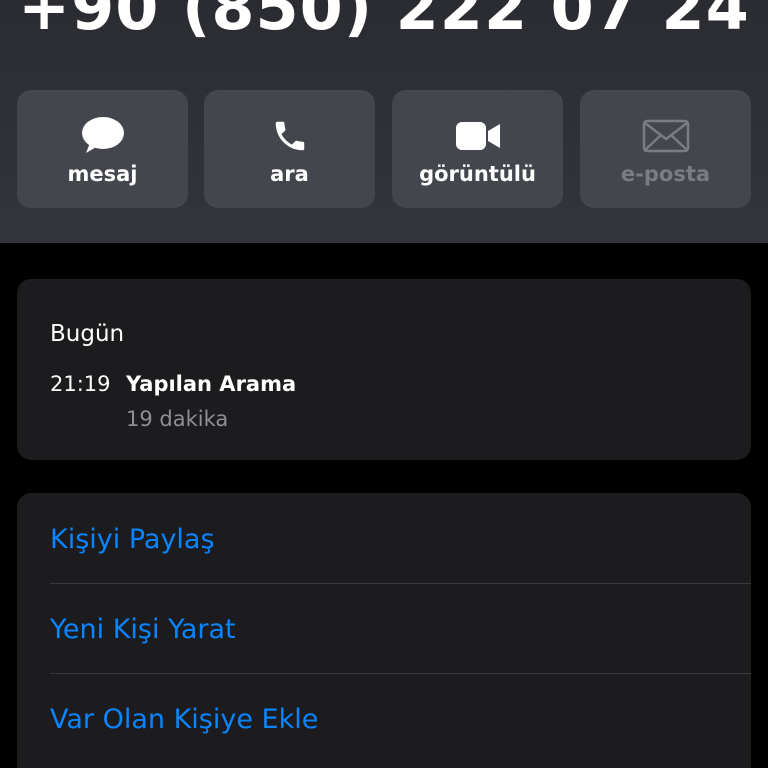  Describe the element at coordinates (477, 136) in the screenshot. I see `video-camera-icon` at that location.